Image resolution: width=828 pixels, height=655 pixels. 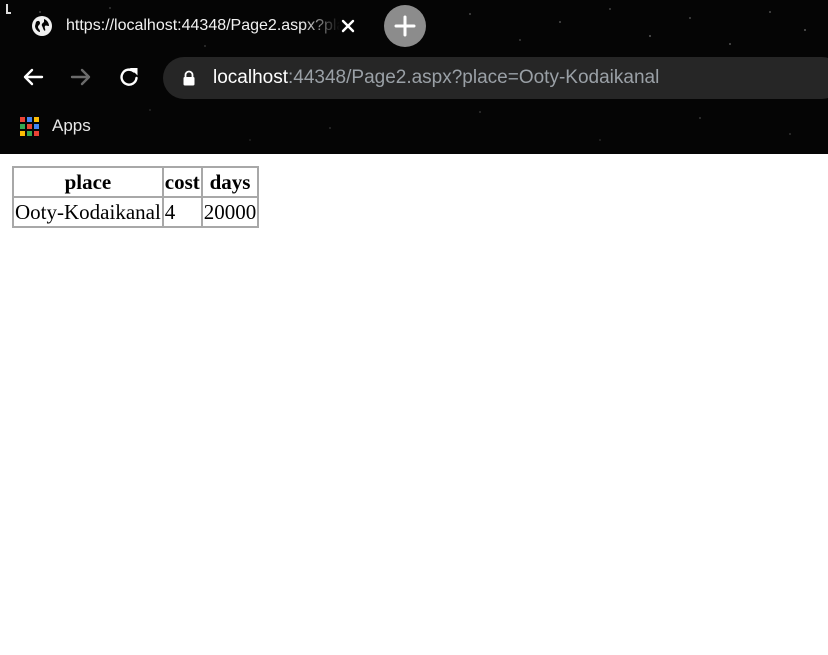 I want to click on apps-grid-icon, so click(x=29, y=126).